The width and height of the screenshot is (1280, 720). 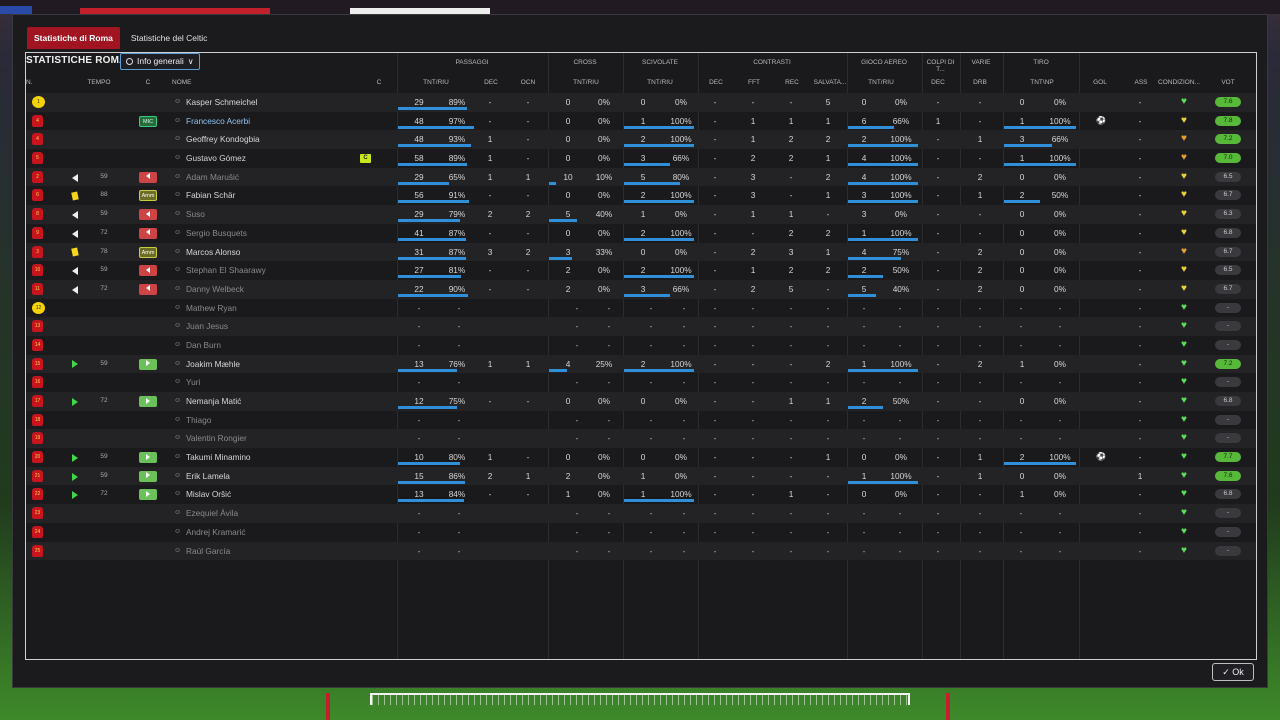 I want to click on goal-net, so click(x=640, y=699).